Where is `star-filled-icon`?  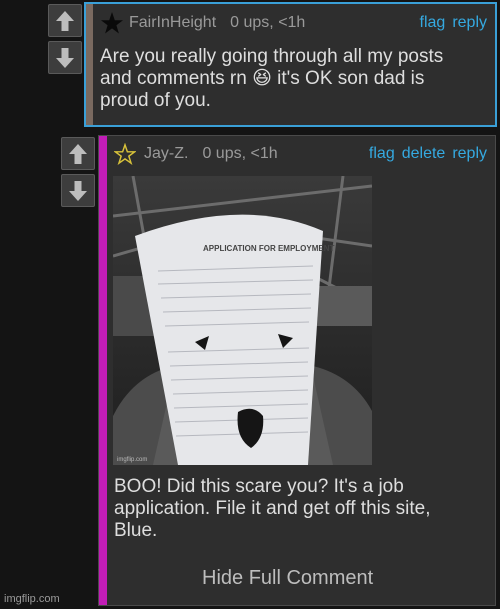 star-filled-icon is located at coordinates (112, 23).